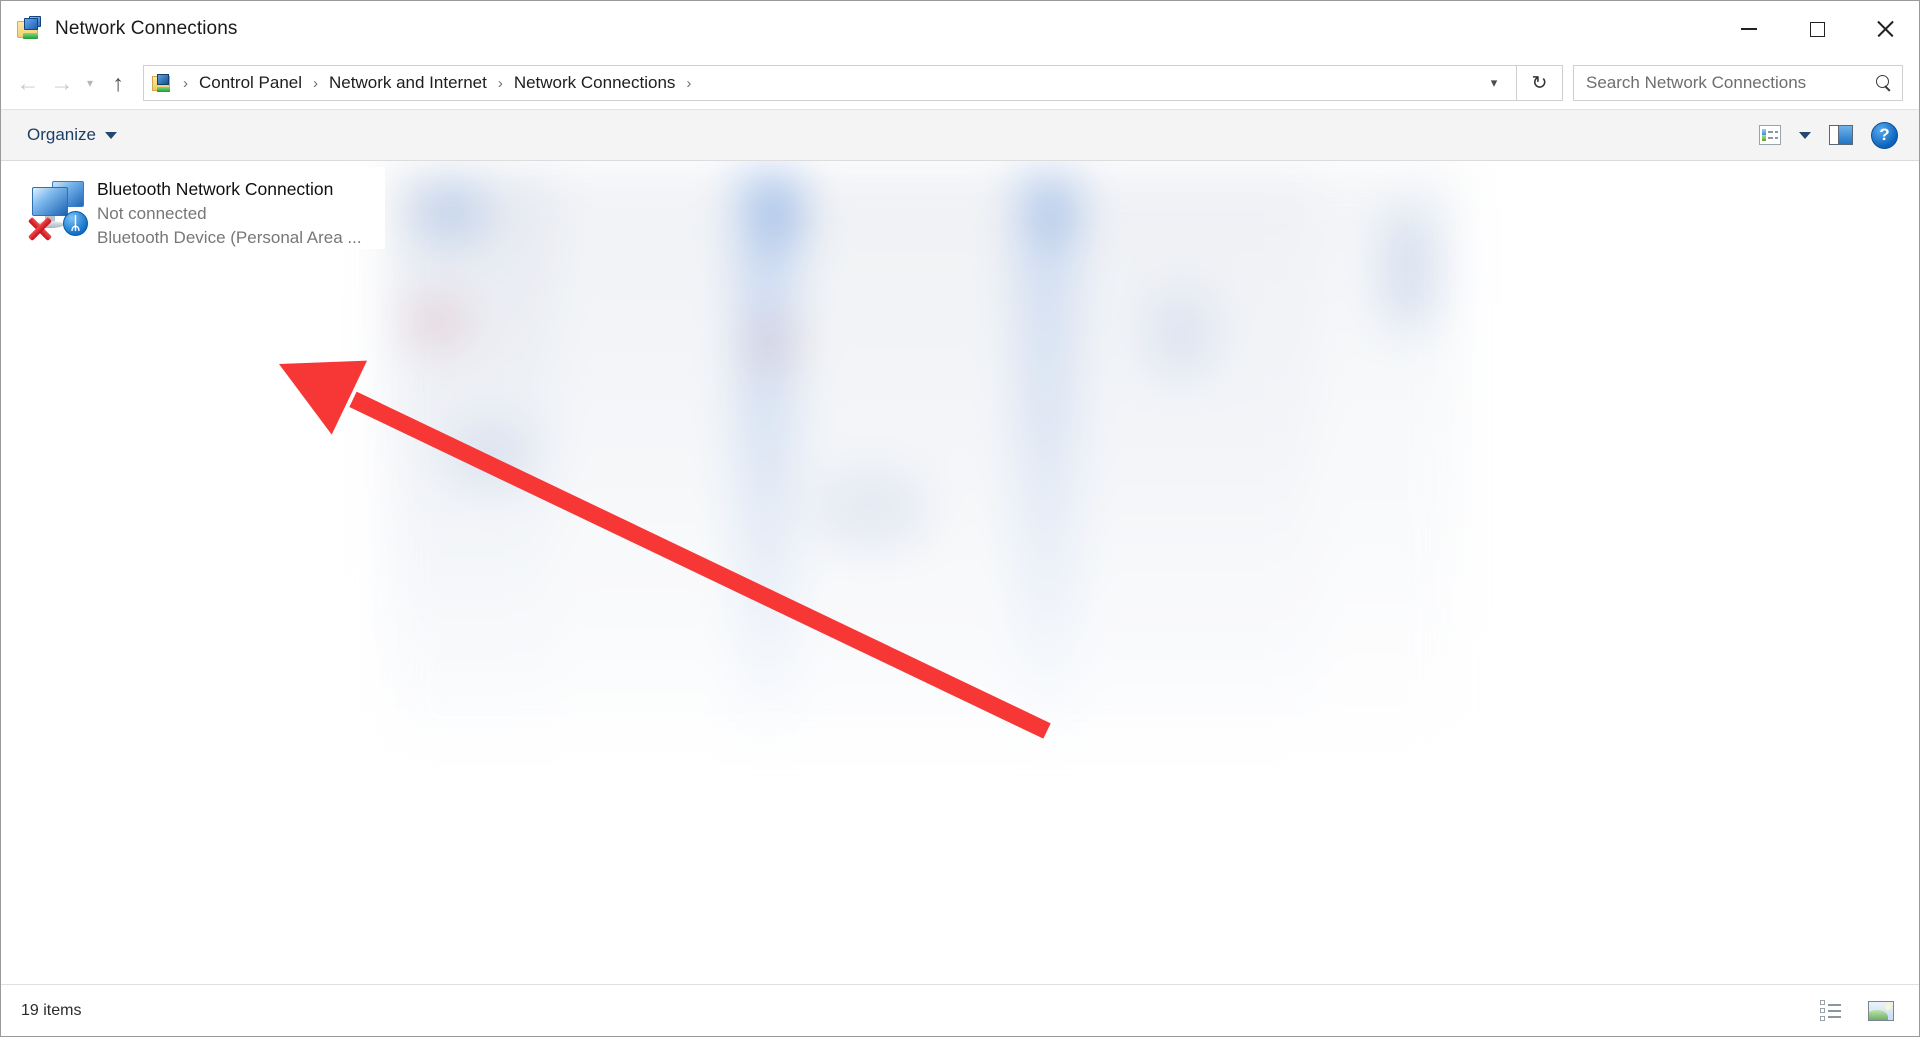 The image size is (1920, 1037). I want to click on toolbar-right-group: ?, so click(1828, 135).